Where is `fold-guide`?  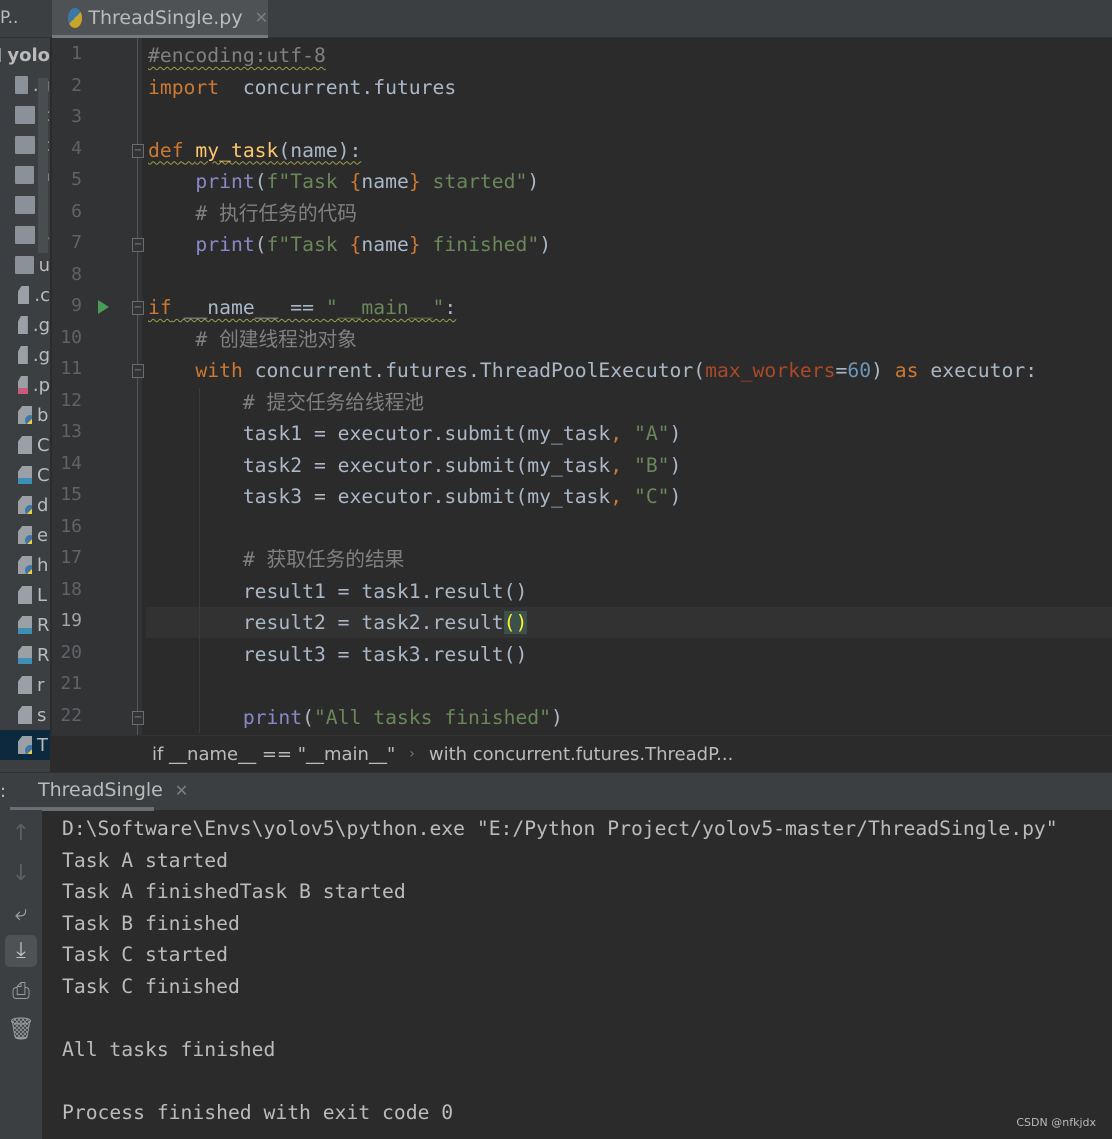
fold-guide is located at coordinates (137, 386).